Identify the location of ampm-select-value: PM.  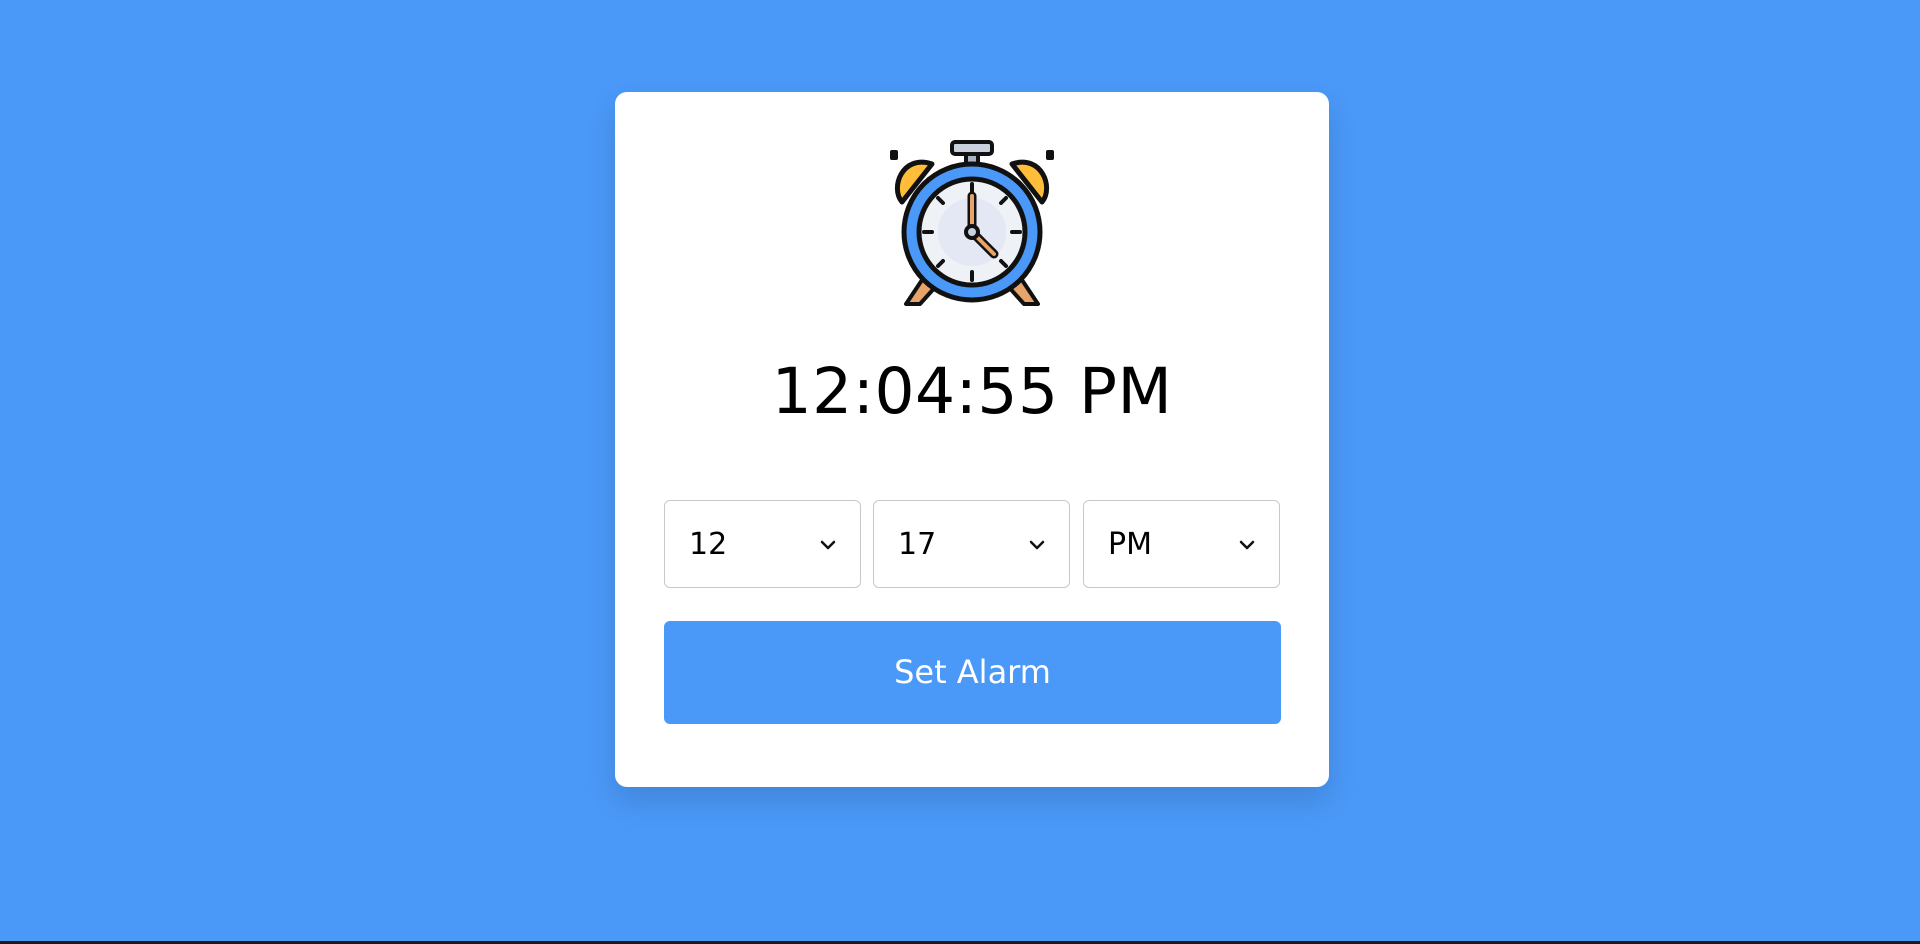
(1130, 544).